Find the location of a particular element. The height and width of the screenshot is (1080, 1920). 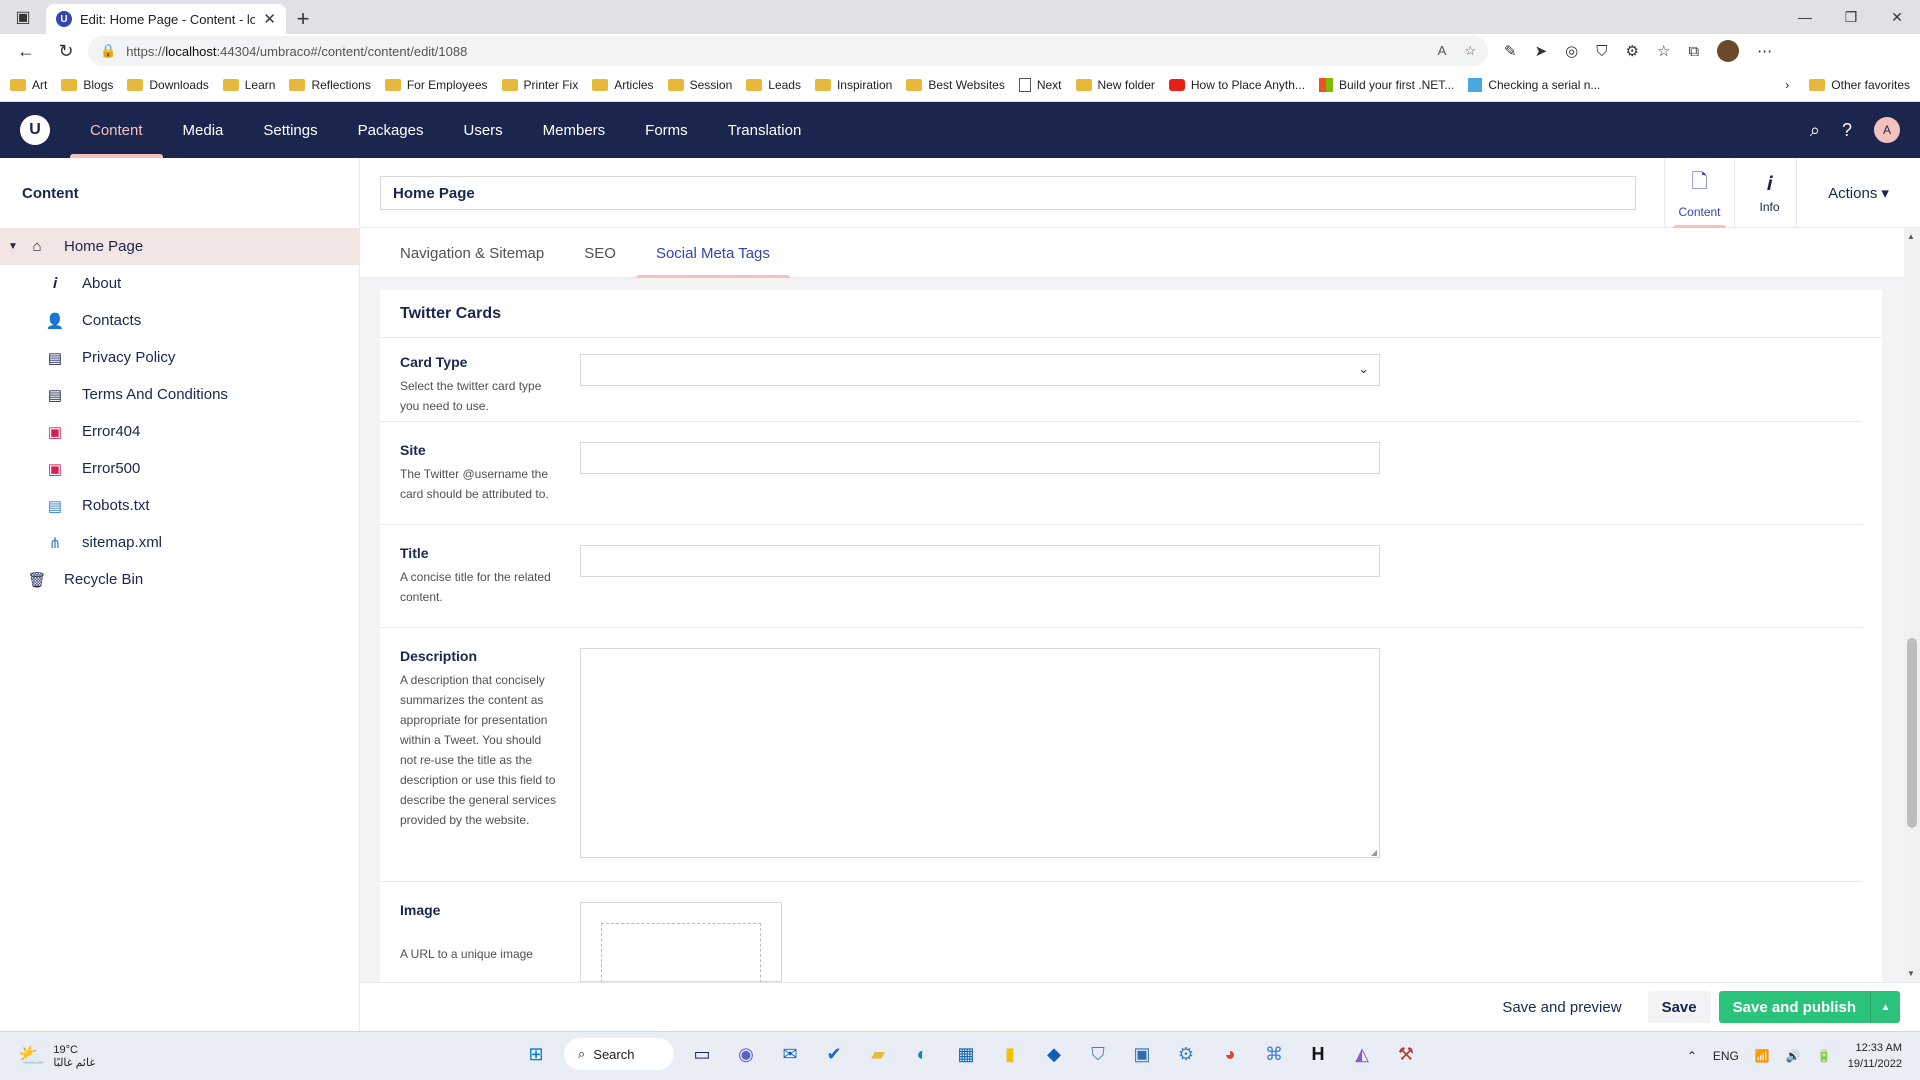

browser-tab: U Edit: Home Page - Content - loca ✕ is located at coordinates (166, 19).